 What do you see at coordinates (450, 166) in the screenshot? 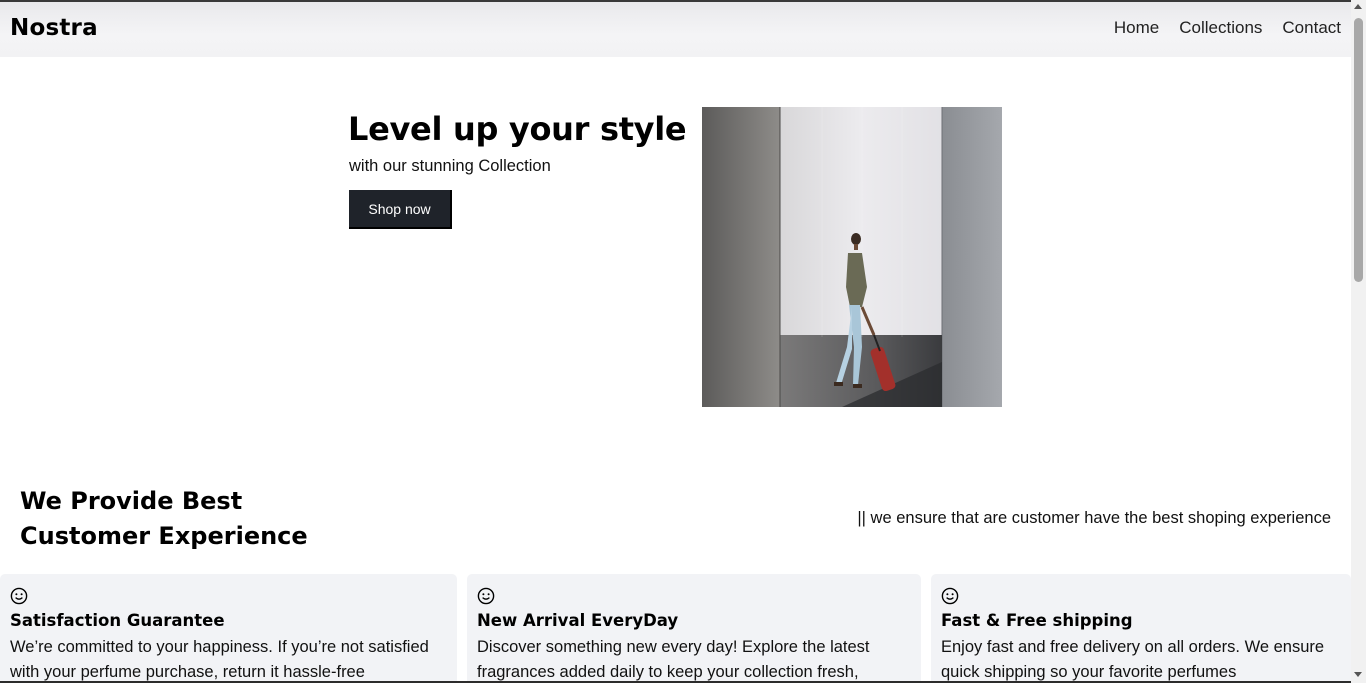
I see `hero-subtitle: with our stunning Collection` at bounding box center [450, 166].